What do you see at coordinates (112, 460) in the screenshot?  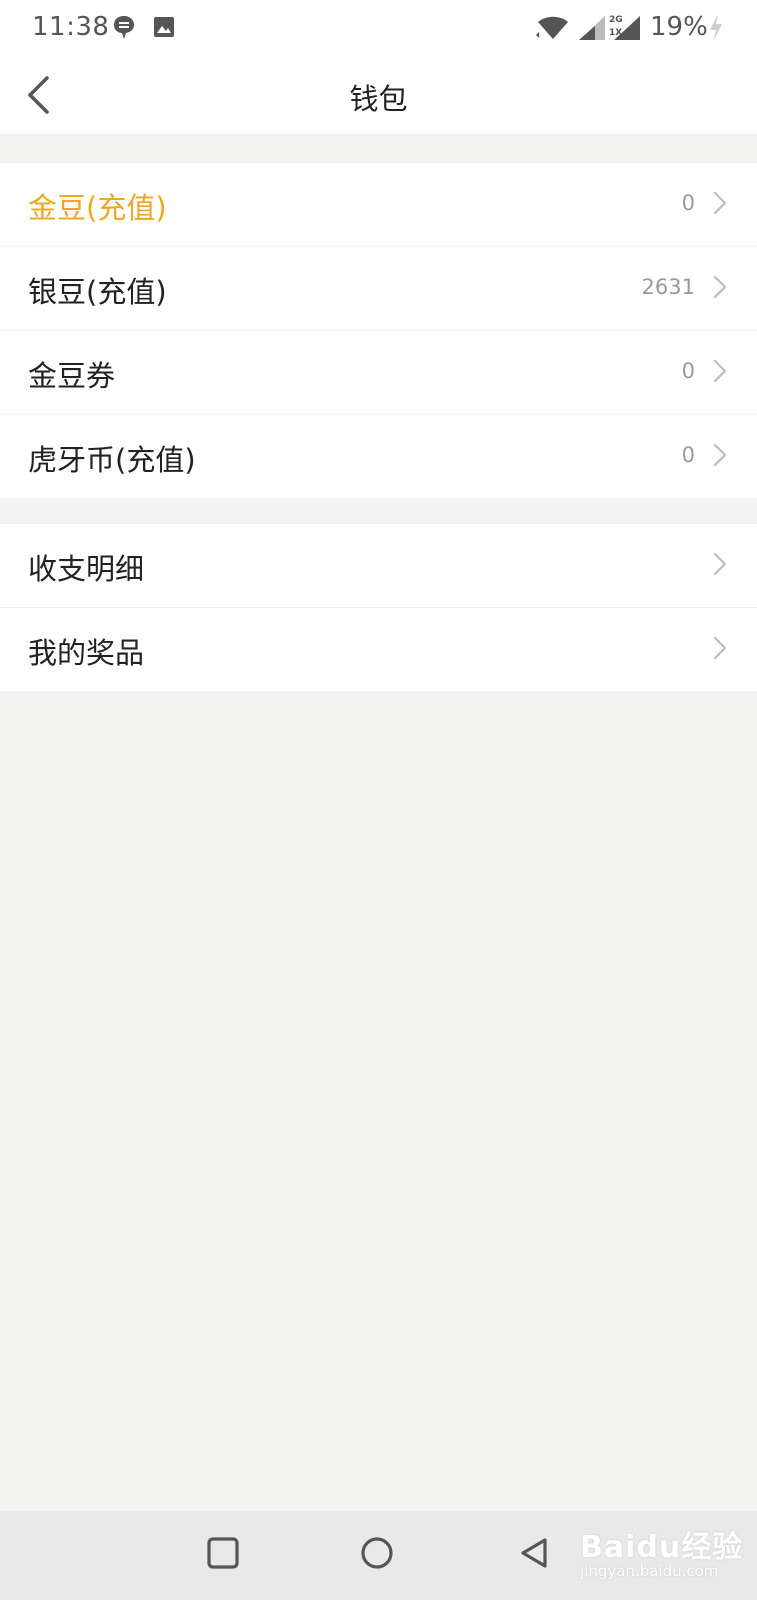 I see `list-item-label: 虎牙币(充值)` at bounding box center [112, 460].